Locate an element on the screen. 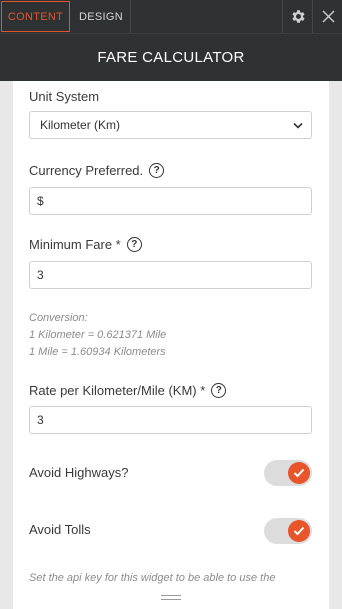 The height and width of the screenshot is (609, 342). close-button is located at coordinates (327, 16).